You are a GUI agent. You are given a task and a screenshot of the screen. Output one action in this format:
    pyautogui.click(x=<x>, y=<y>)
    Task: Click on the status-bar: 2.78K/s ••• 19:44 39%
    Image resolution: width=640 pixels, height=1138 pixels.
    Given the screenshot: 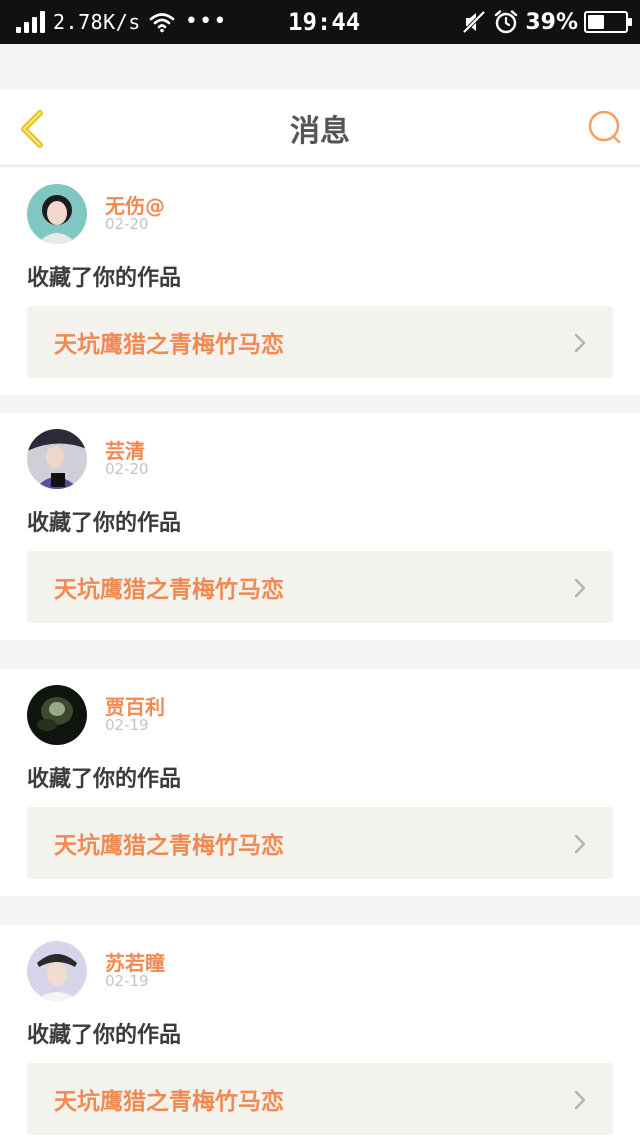 What is the action you would take?
    pyautogui.click(x=320, y=22)
    